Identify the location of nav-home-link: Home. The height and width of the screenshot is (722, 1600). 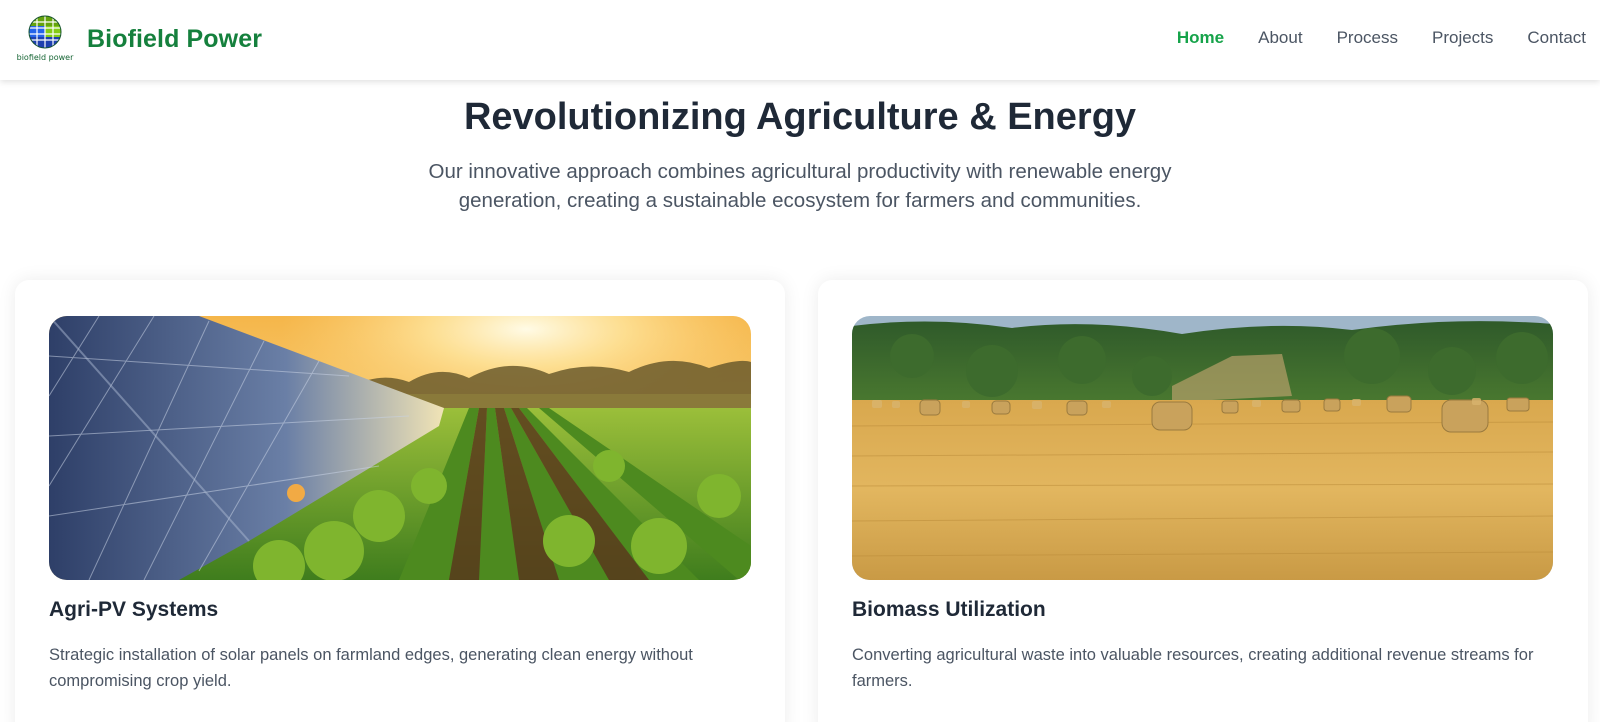
(1200, 38).